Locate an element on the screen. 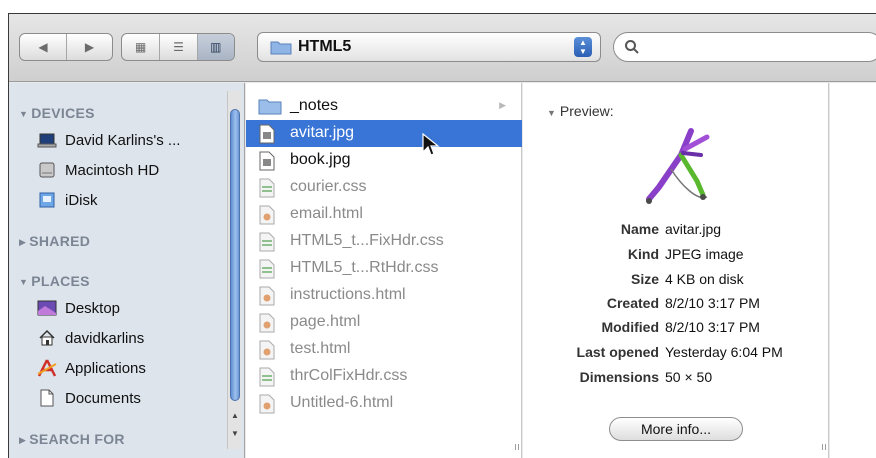 Image resolution: width=876 pixels, height=458 pixels. toolbar: ◀ ▶ ▦ ☰ ▥ HTML5 ▲ ▼ is located at coordinates (442, 48).